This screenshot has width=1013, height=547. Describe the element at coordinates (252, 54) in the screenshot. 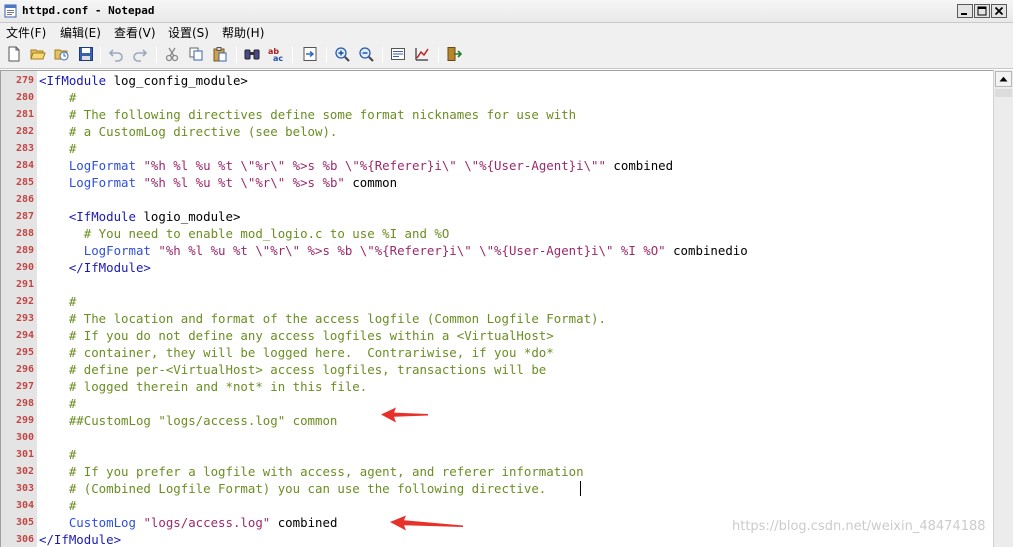

I see `find-icon` at that location.